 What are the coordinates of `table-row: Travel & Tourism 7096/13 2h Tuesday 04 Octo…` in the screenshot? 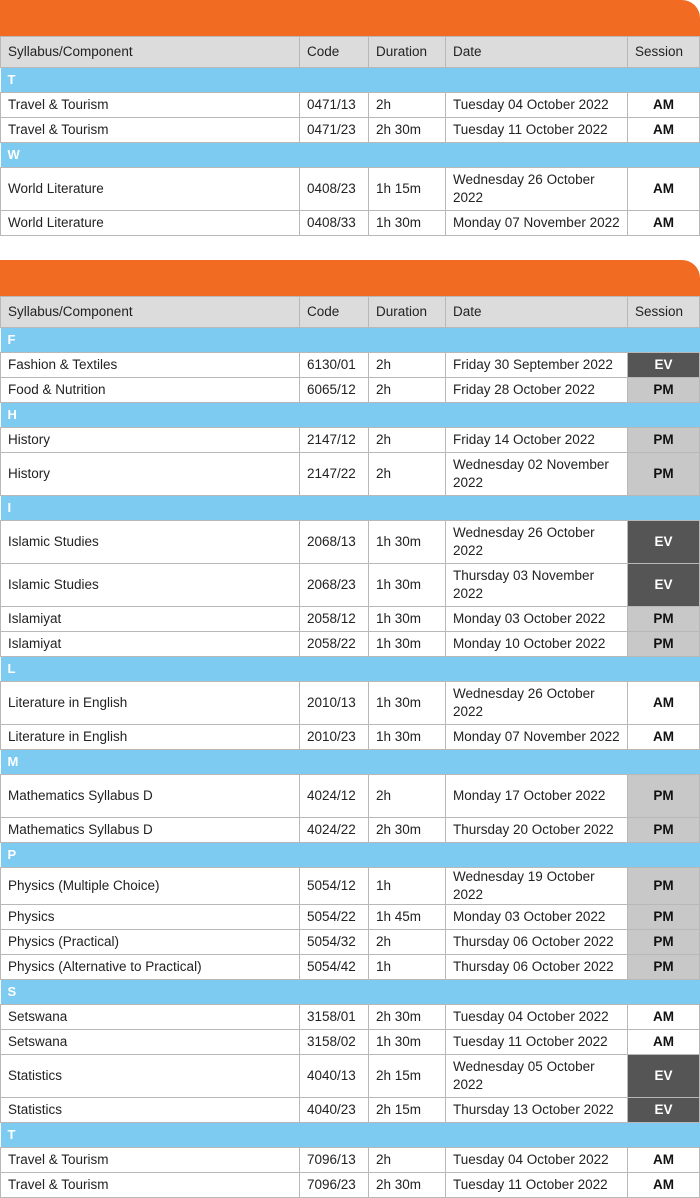 It's located at (350, 1160).